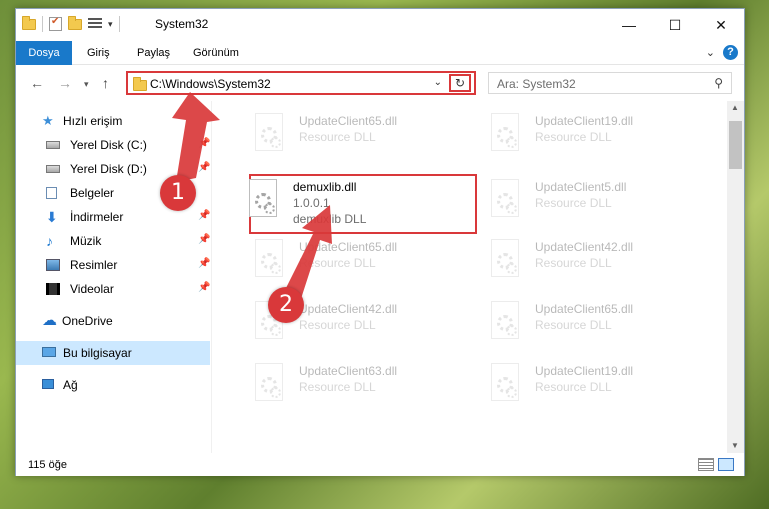 This screenshot has width=769, height=509. What do you see at coordinates (726, 464) in the screenshot?
I see `large-icons-view-icon` at bounding box center [726, 464].